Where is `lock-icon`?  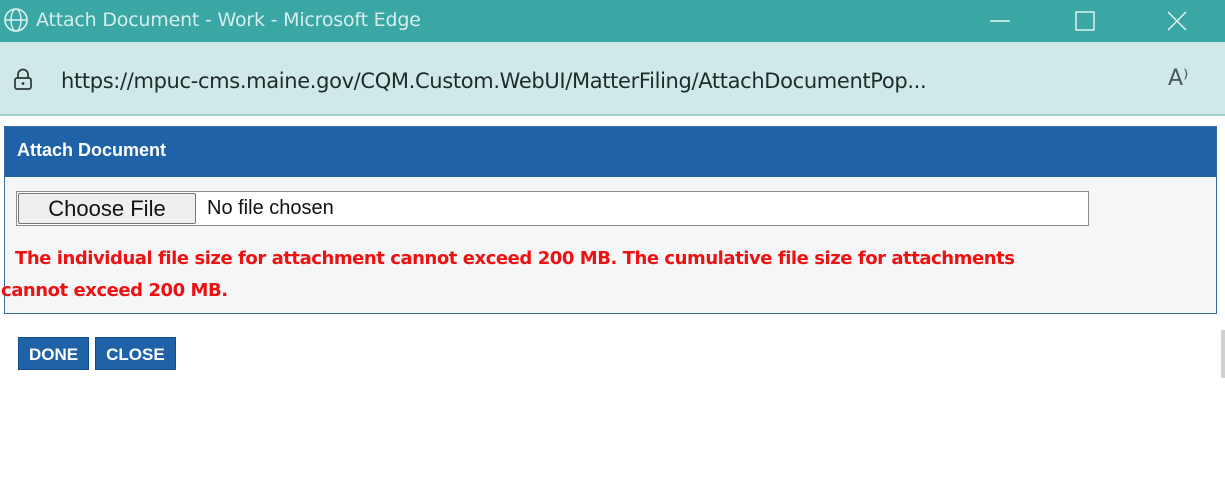
lock-icon is located at coordinates (23, 79).